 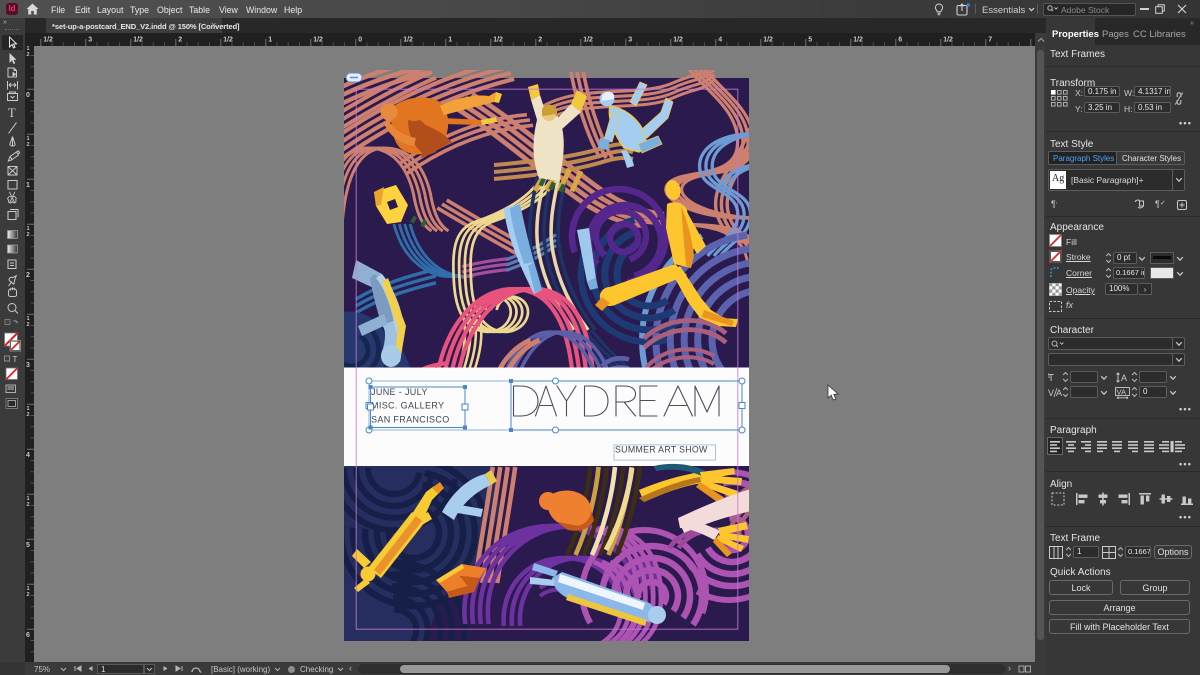 I want to click on svg-text: 7, so click(x=990, y=40).